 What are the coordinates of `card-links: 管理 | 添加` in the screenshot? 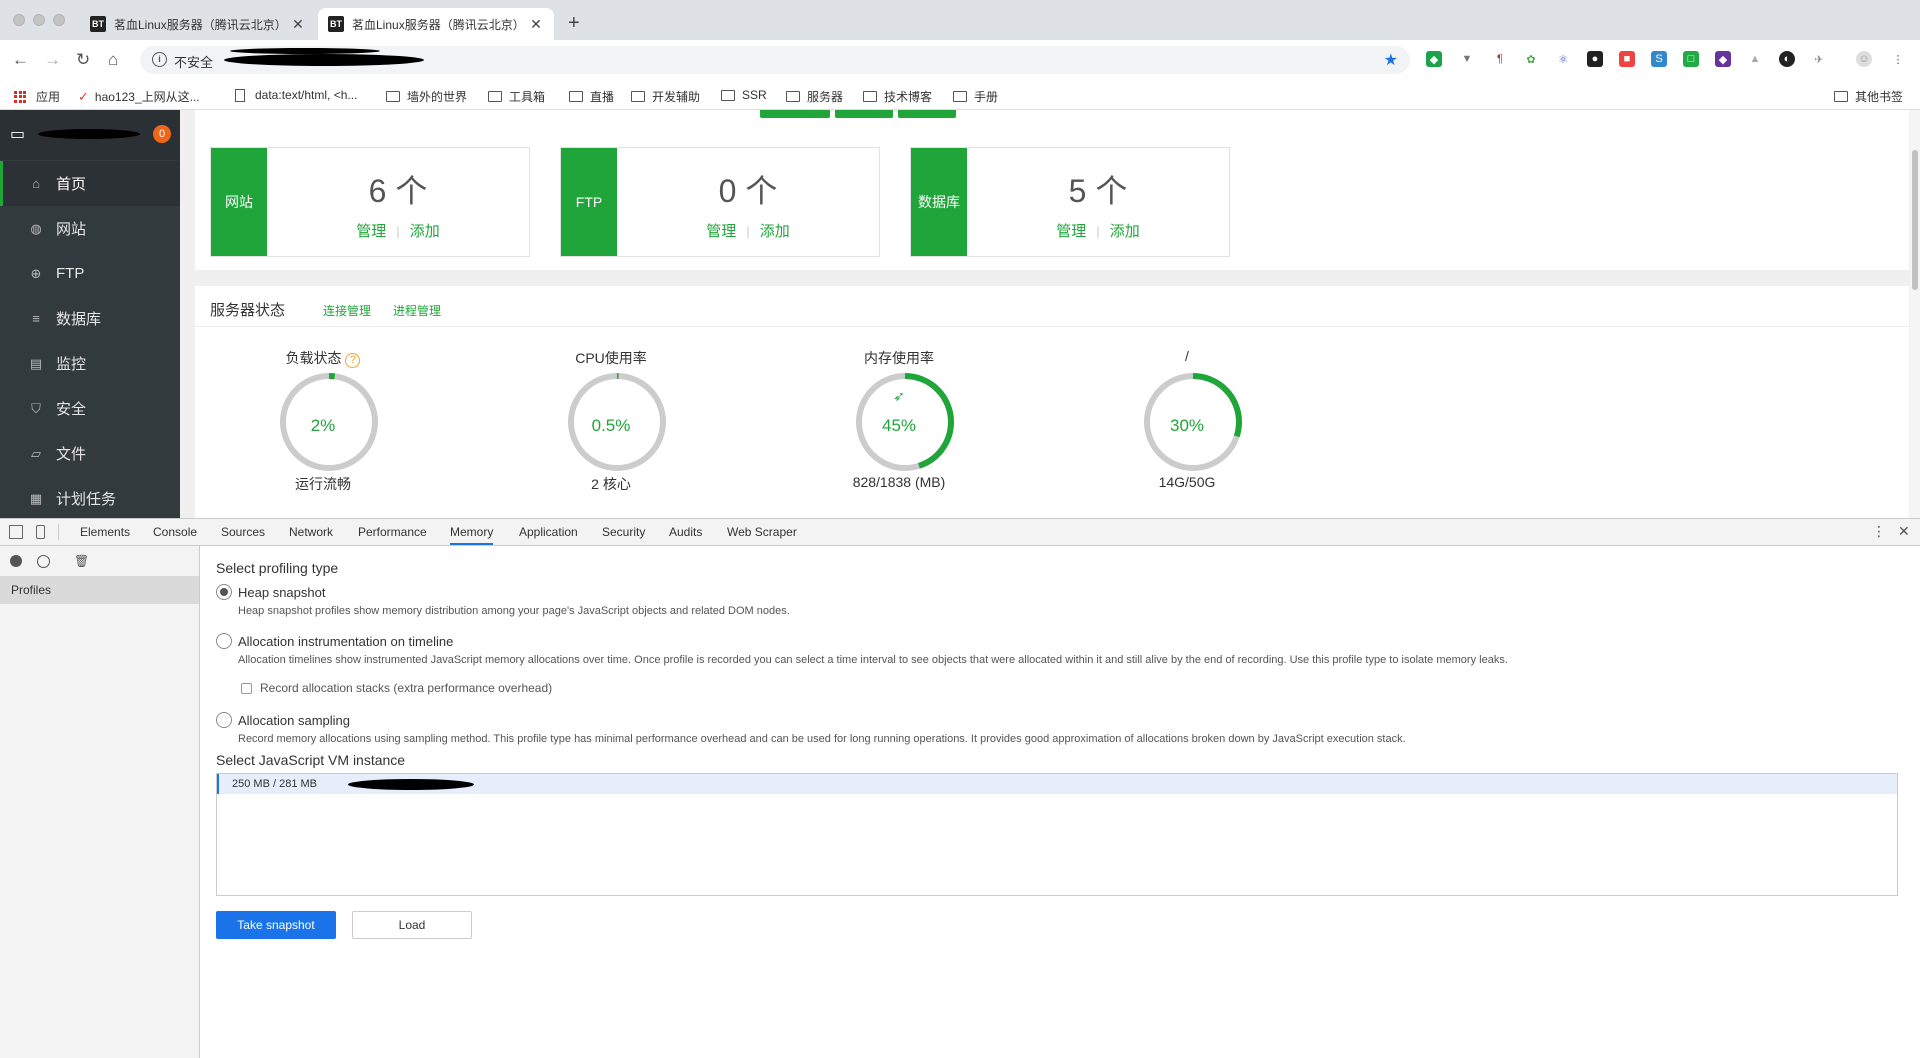 It's located at (748, 230).